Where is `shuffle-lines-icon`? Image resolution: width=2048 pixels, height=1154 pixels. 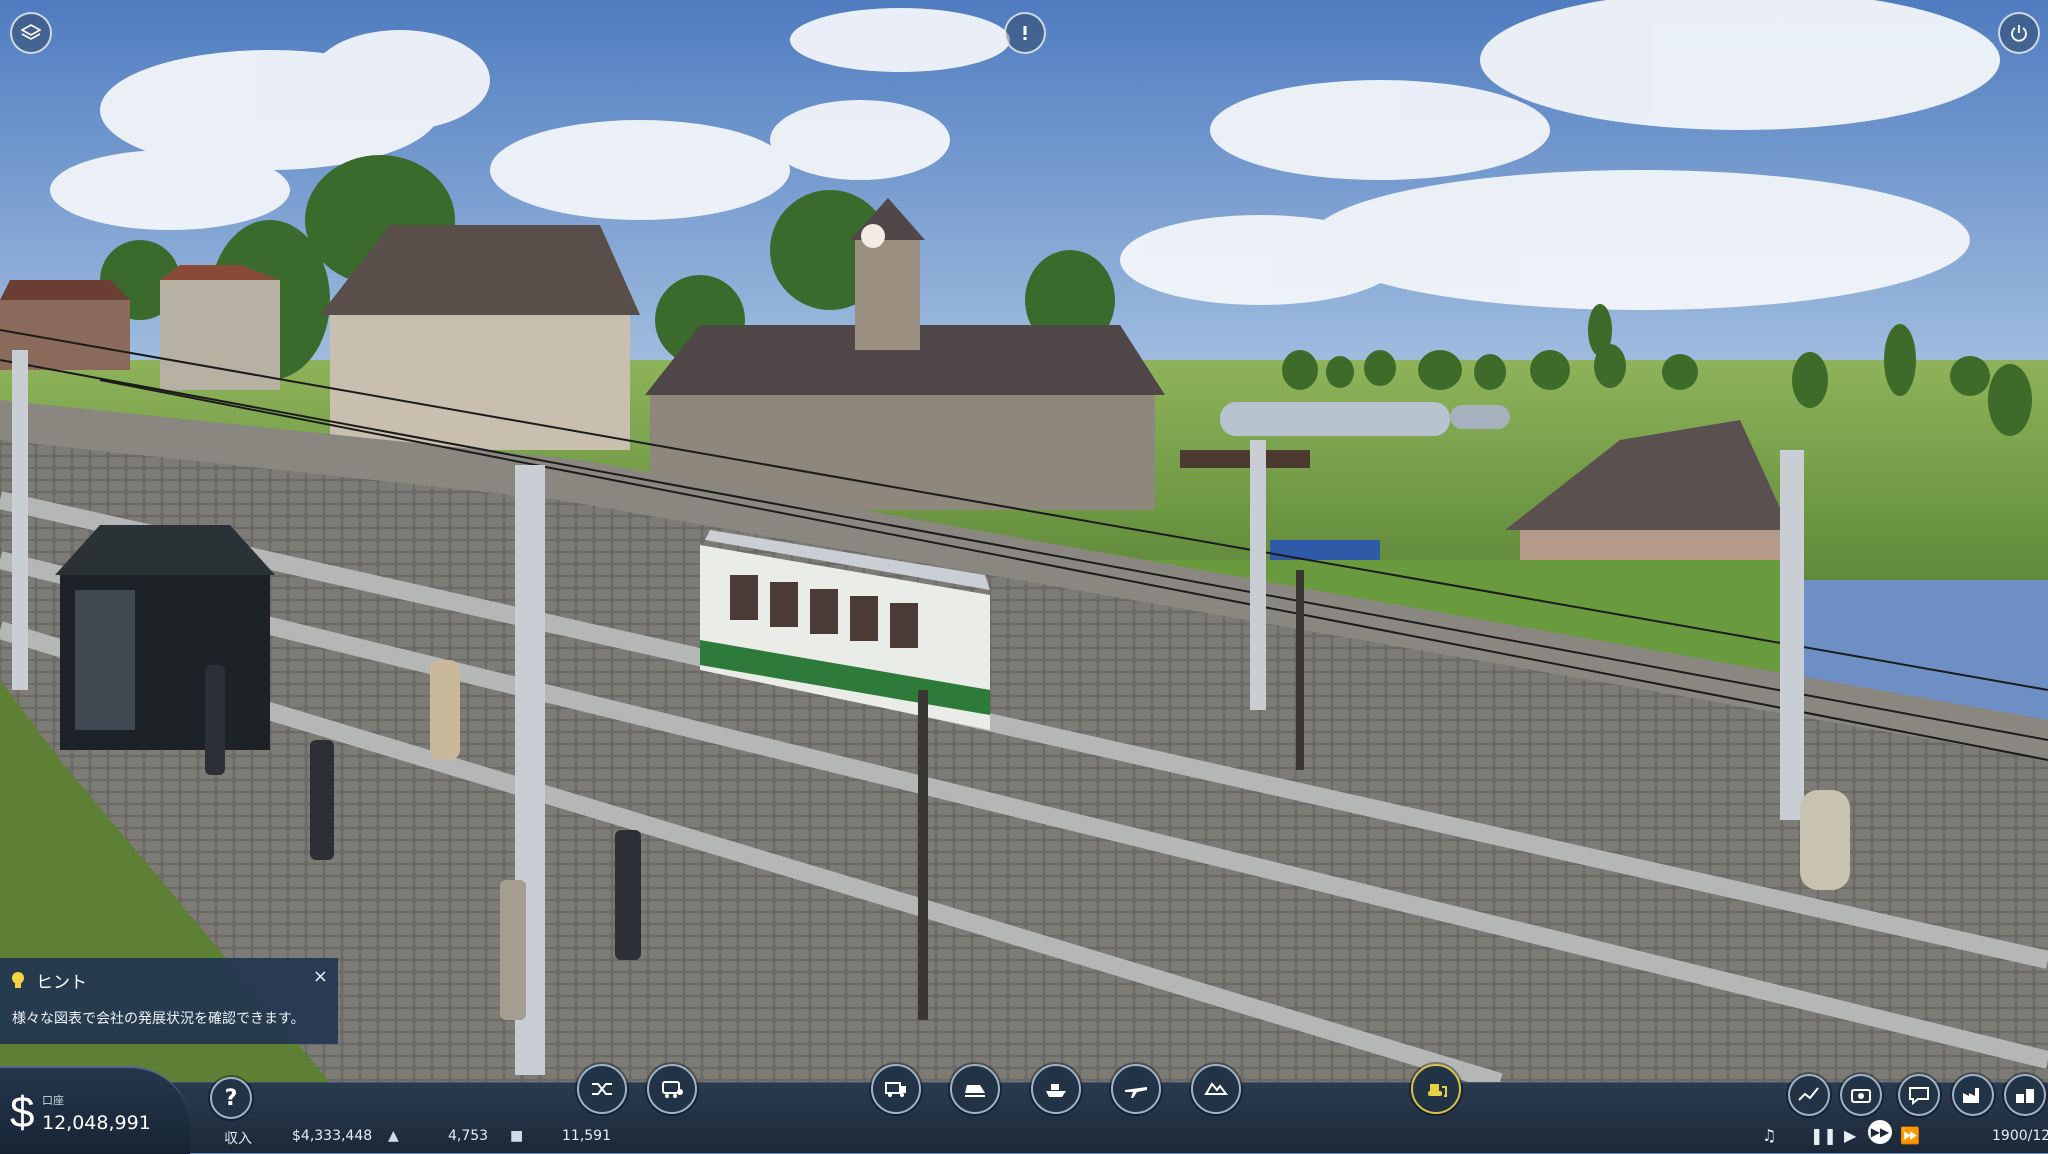
shuffle-lines-icon is located at coordinates (602, 1089).